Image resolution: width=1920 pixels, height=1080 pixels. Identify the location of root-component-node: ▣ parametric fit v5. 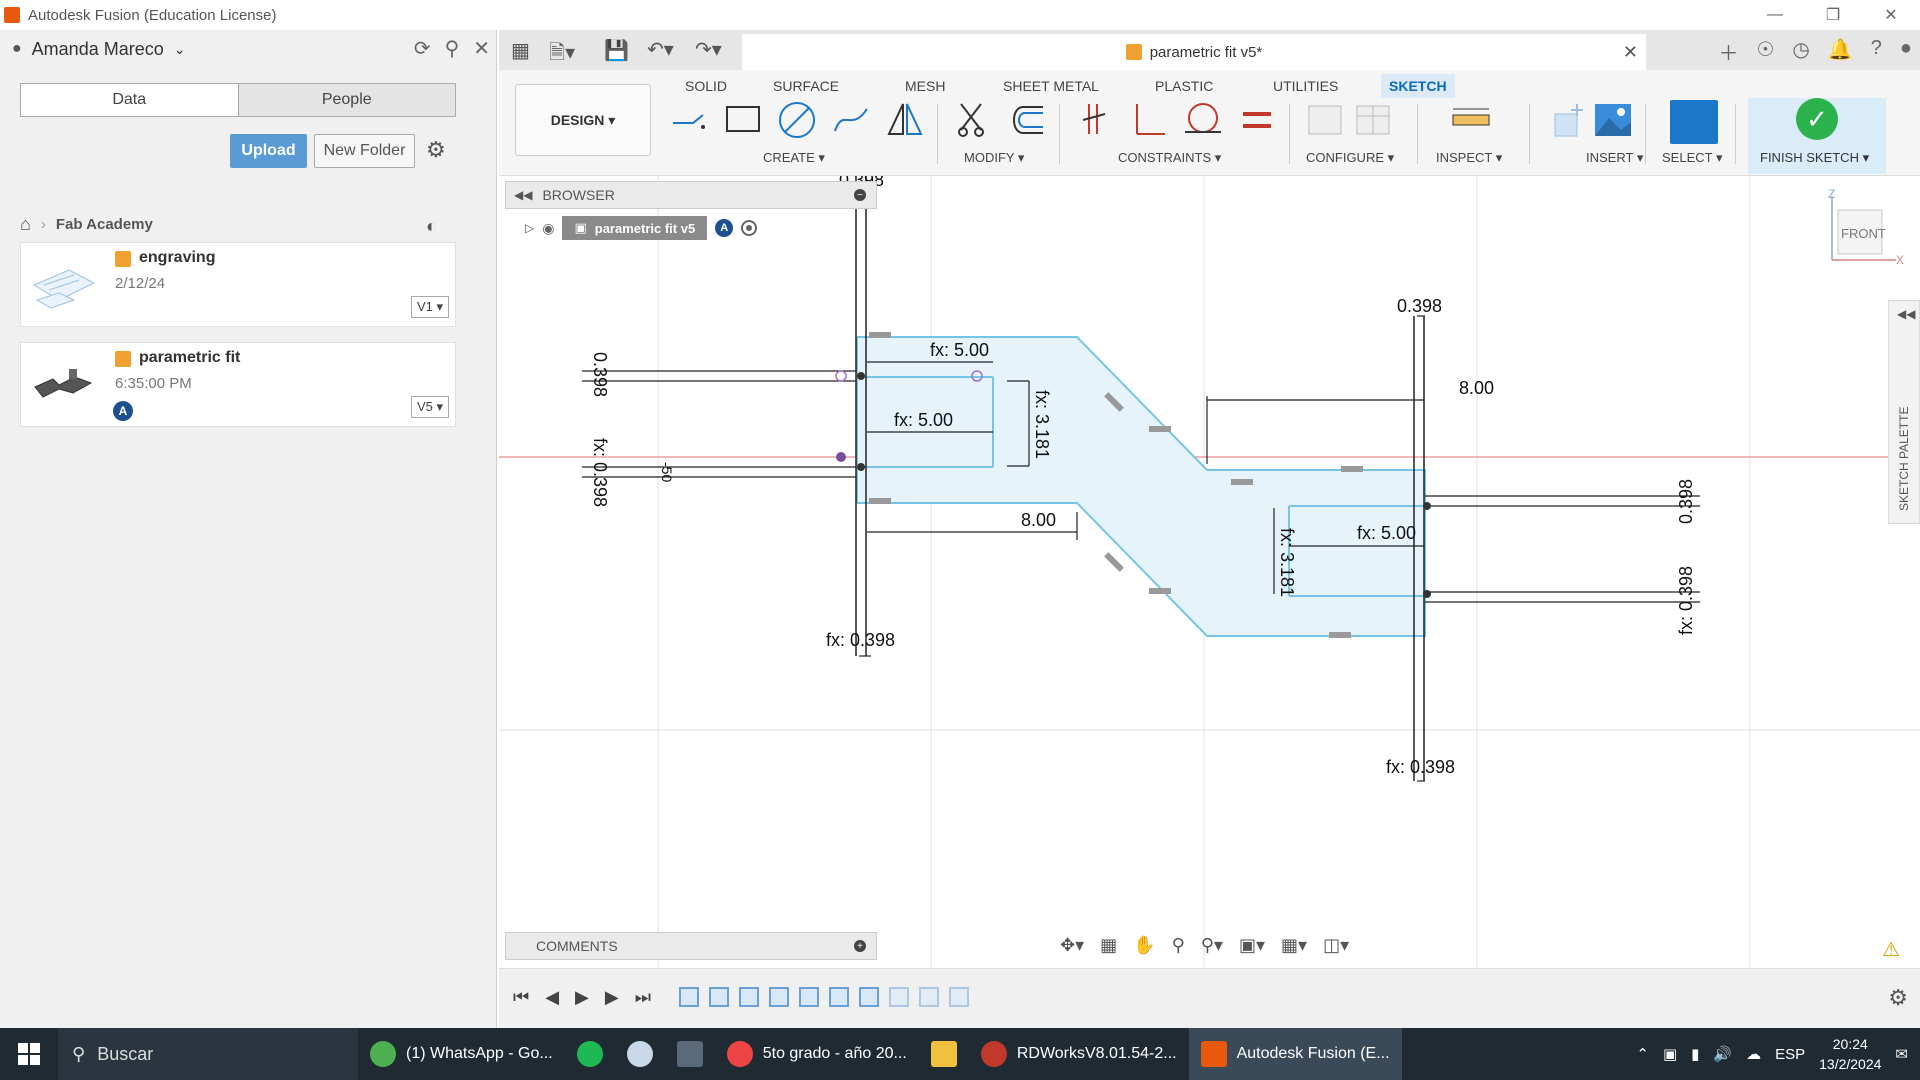
(635, 228).